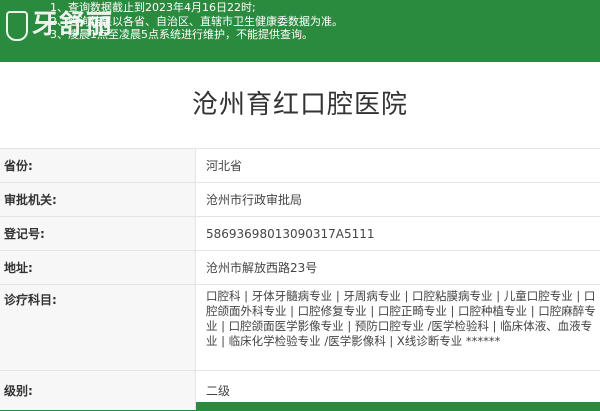 This screenshot has height=411, width=600. Describe the element at coordinates (153, 7) in the screenshot. I see `notice-line: 1、查询数据截止到2023年4月16日22时;` at that location.